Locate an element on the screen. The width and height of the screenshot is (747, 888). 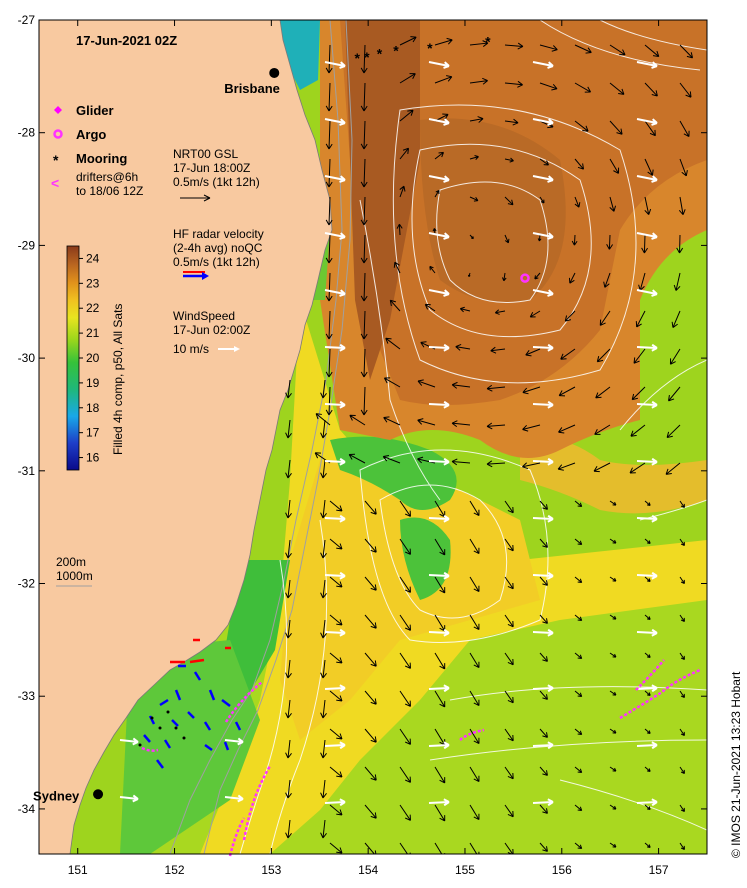
lat-tick-label: -31 is located at coordinates (27, 471).